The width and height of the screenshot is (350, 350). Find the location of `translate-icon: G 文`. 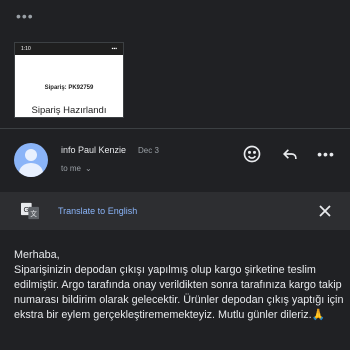

translate-icon: G 文 is located at coordinates (30, 211).